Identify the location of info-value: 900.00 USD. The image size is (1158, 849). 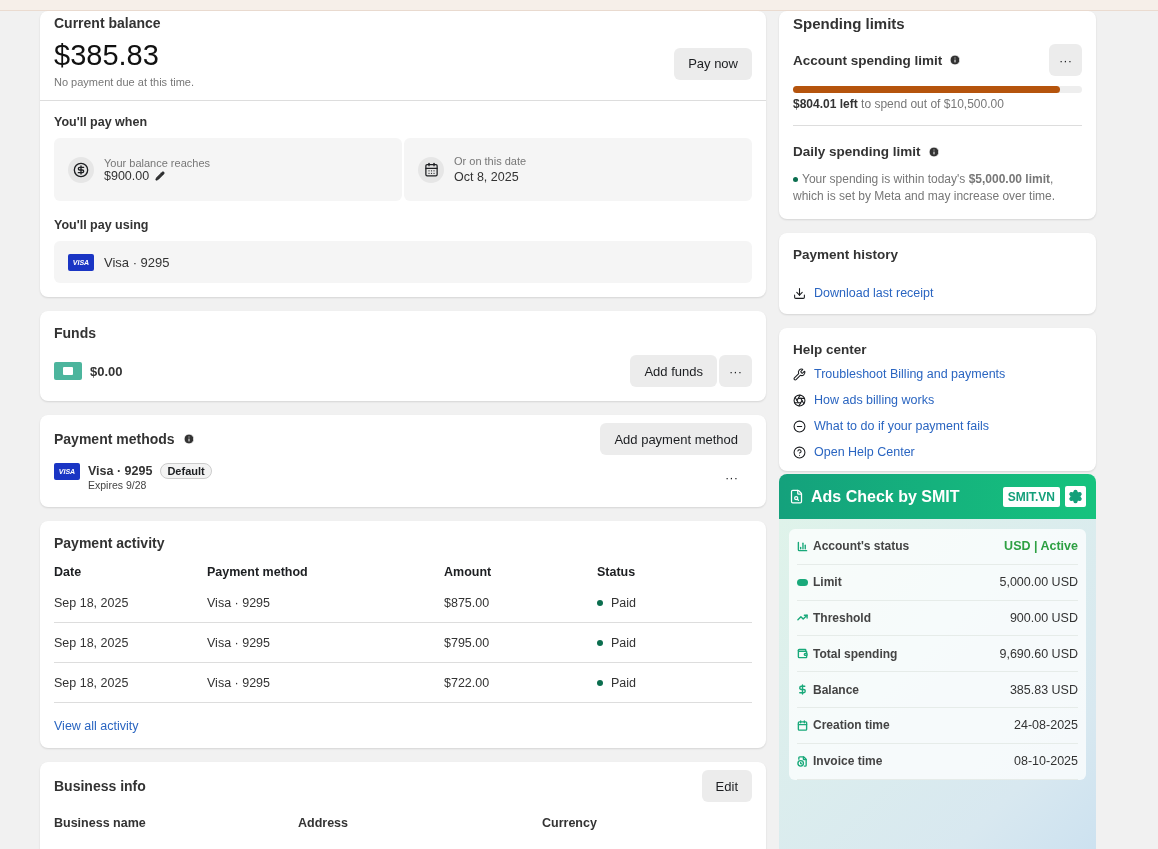
(1043, 618).